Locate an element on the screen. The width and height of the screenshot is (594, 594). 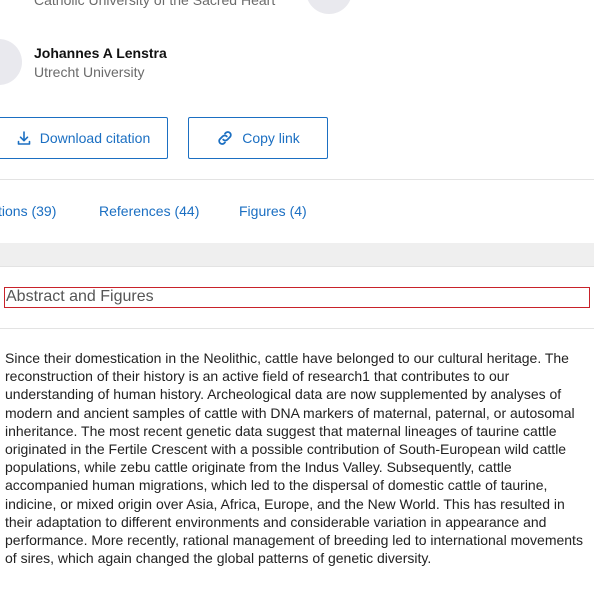
download-citation-button: Download citation is located at coordinates (84, 138).